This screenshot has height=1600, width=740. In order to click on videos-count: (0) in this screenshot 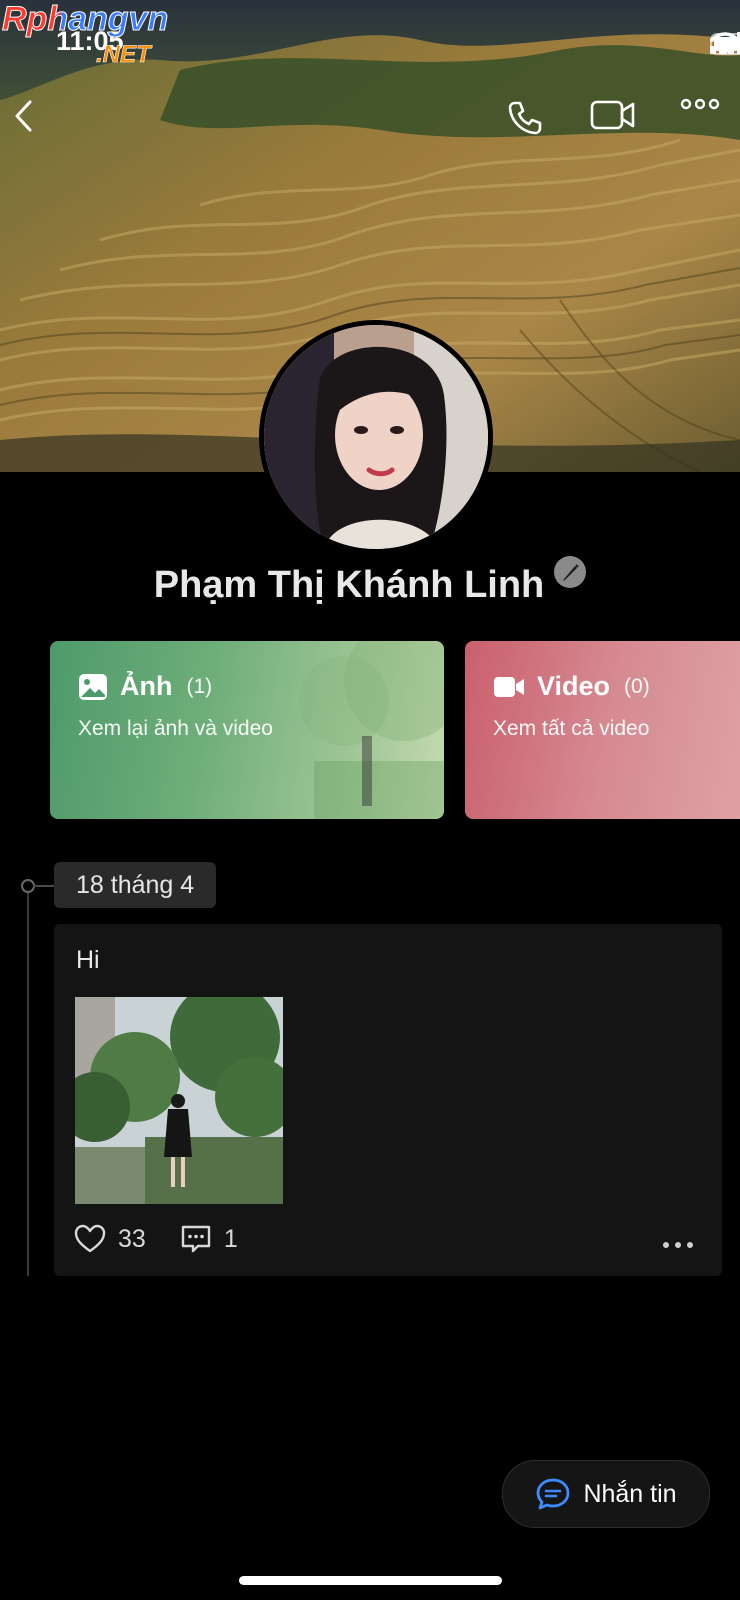, I will do `click(637, 686)`.